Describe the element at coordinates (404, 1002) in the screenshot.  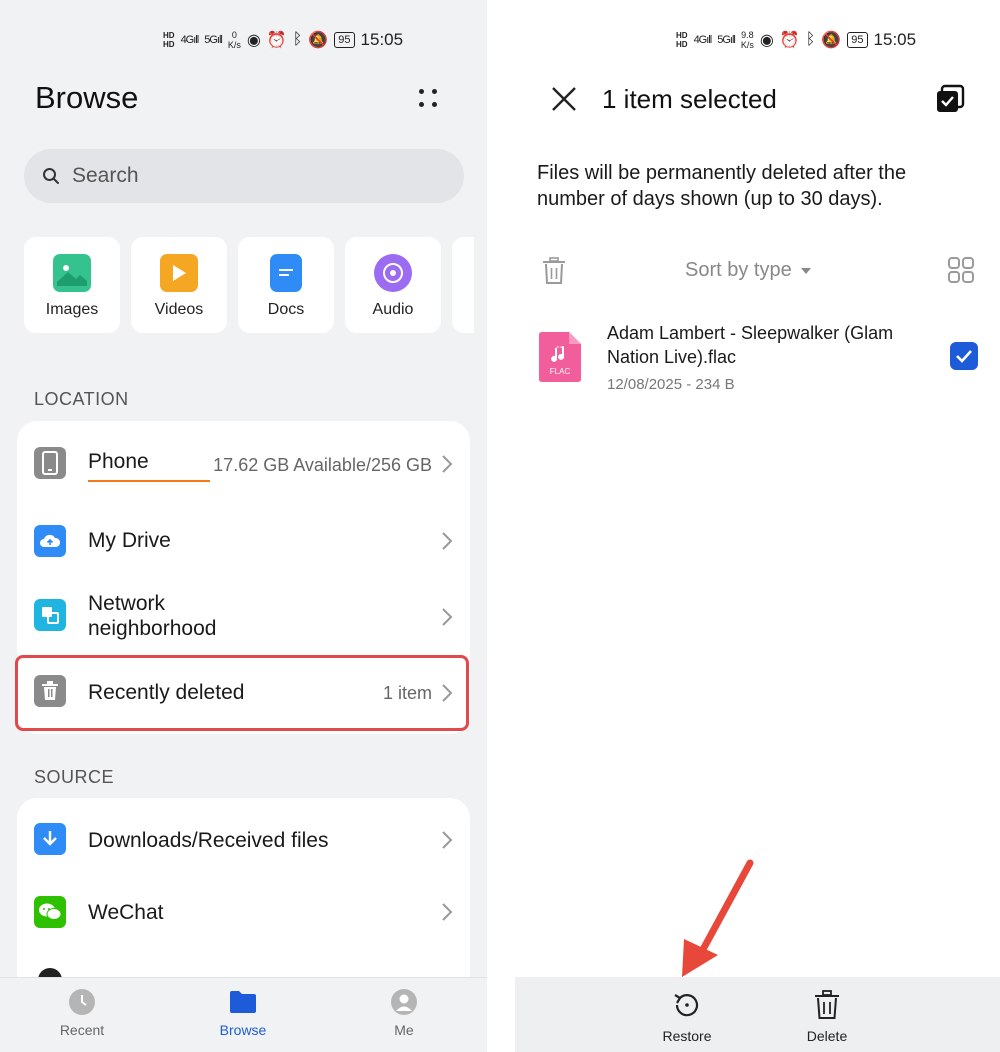
I see `user-icon` at that location.